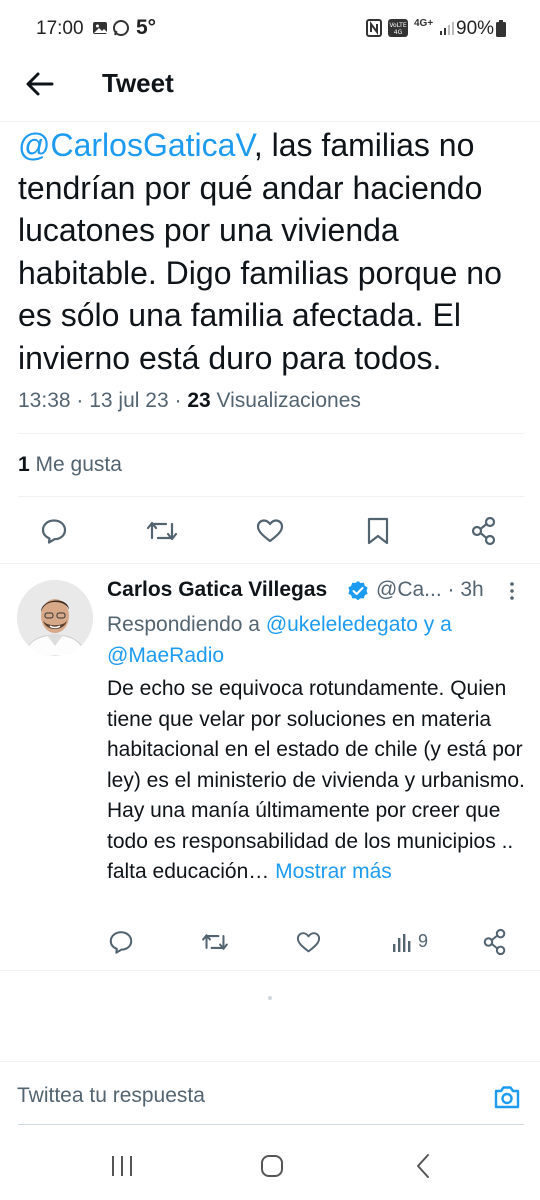 This screenshot has height=1200, width=540. I want to click on replying-prefix: Respondiendo a, so click(183, 624).